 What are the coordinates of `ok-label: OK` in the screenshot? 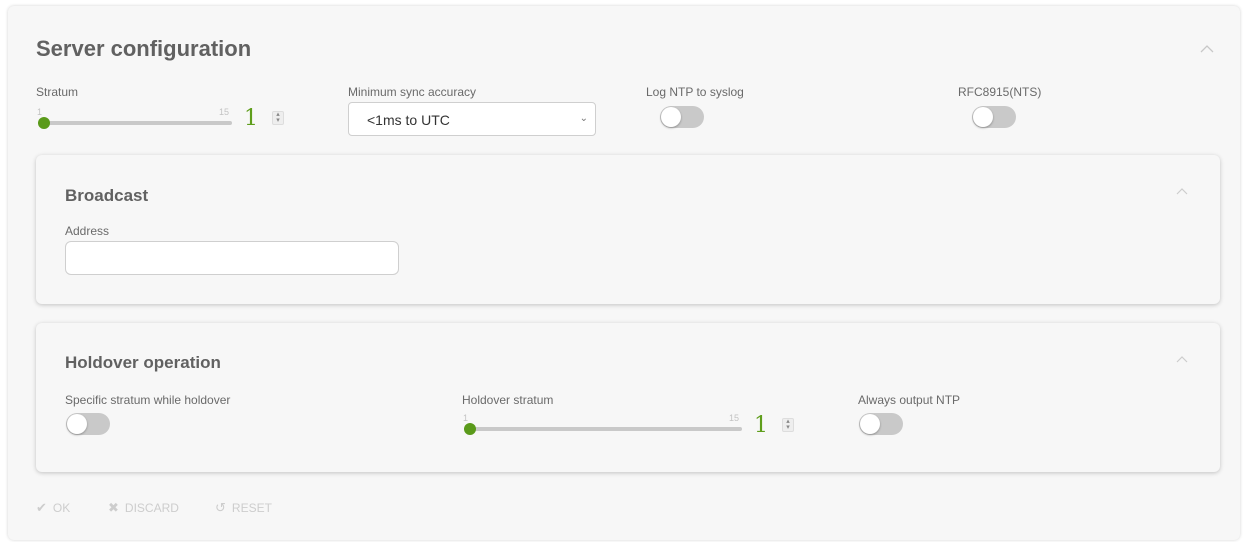 It's located at (61, 508).